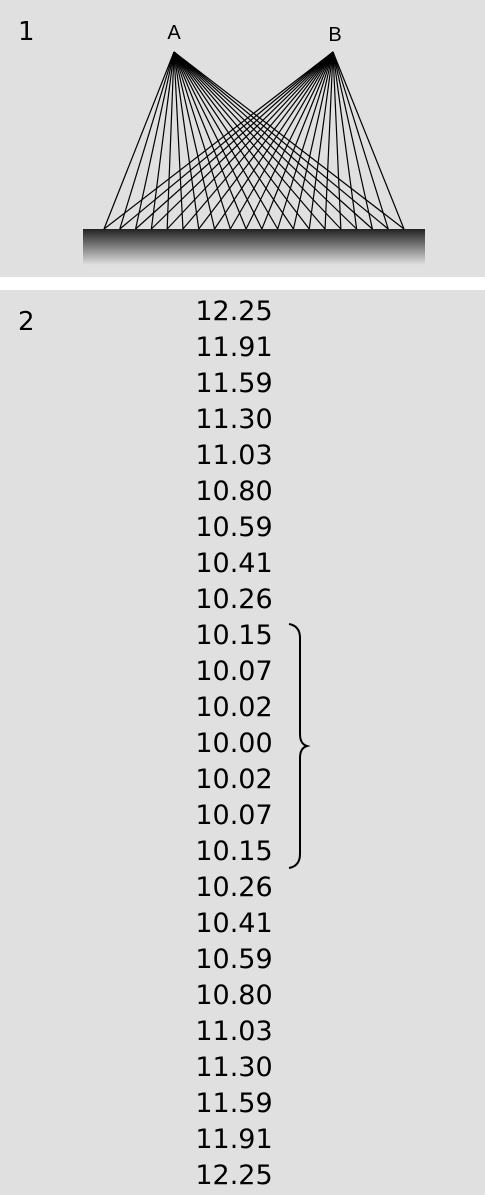 The width and height of the screenshot is (485, 1195). I want to click on point-a-label: A, so click(174, 33).